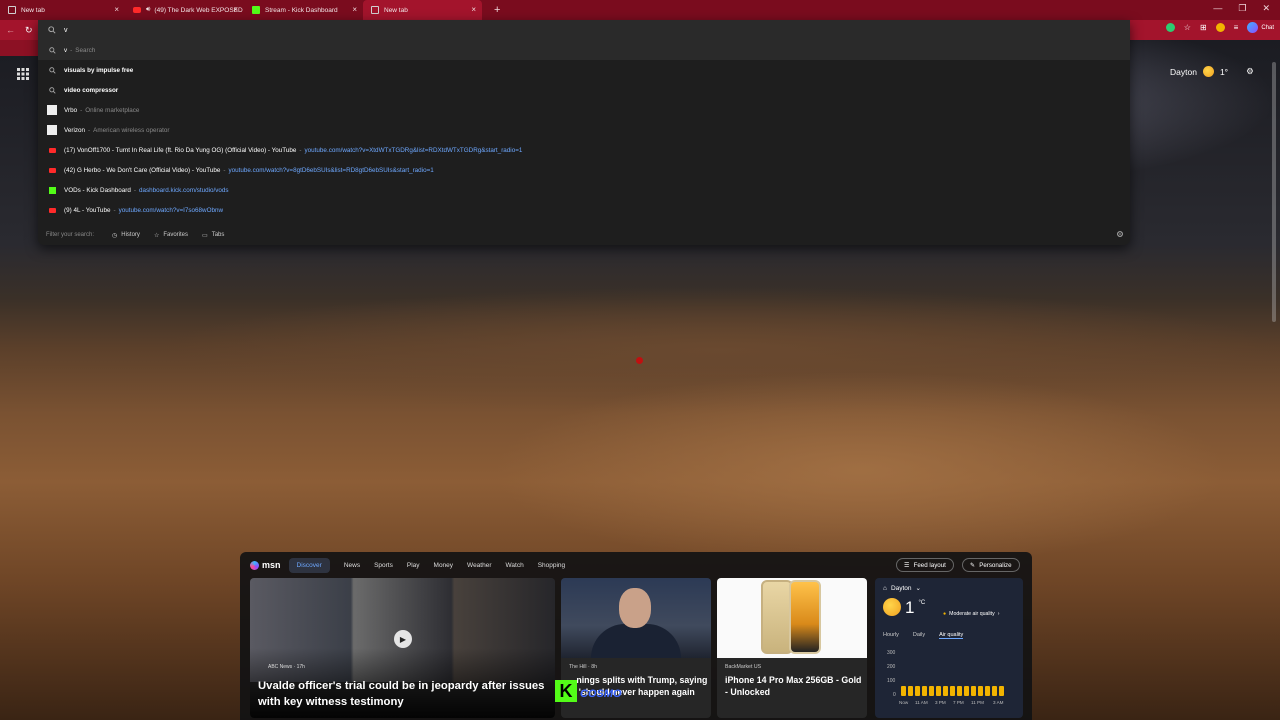  What do you see at coordinates (422, 10) in the screenshot?
I see `tab-3-active: New tab ×` at bounding box center [422, 10].